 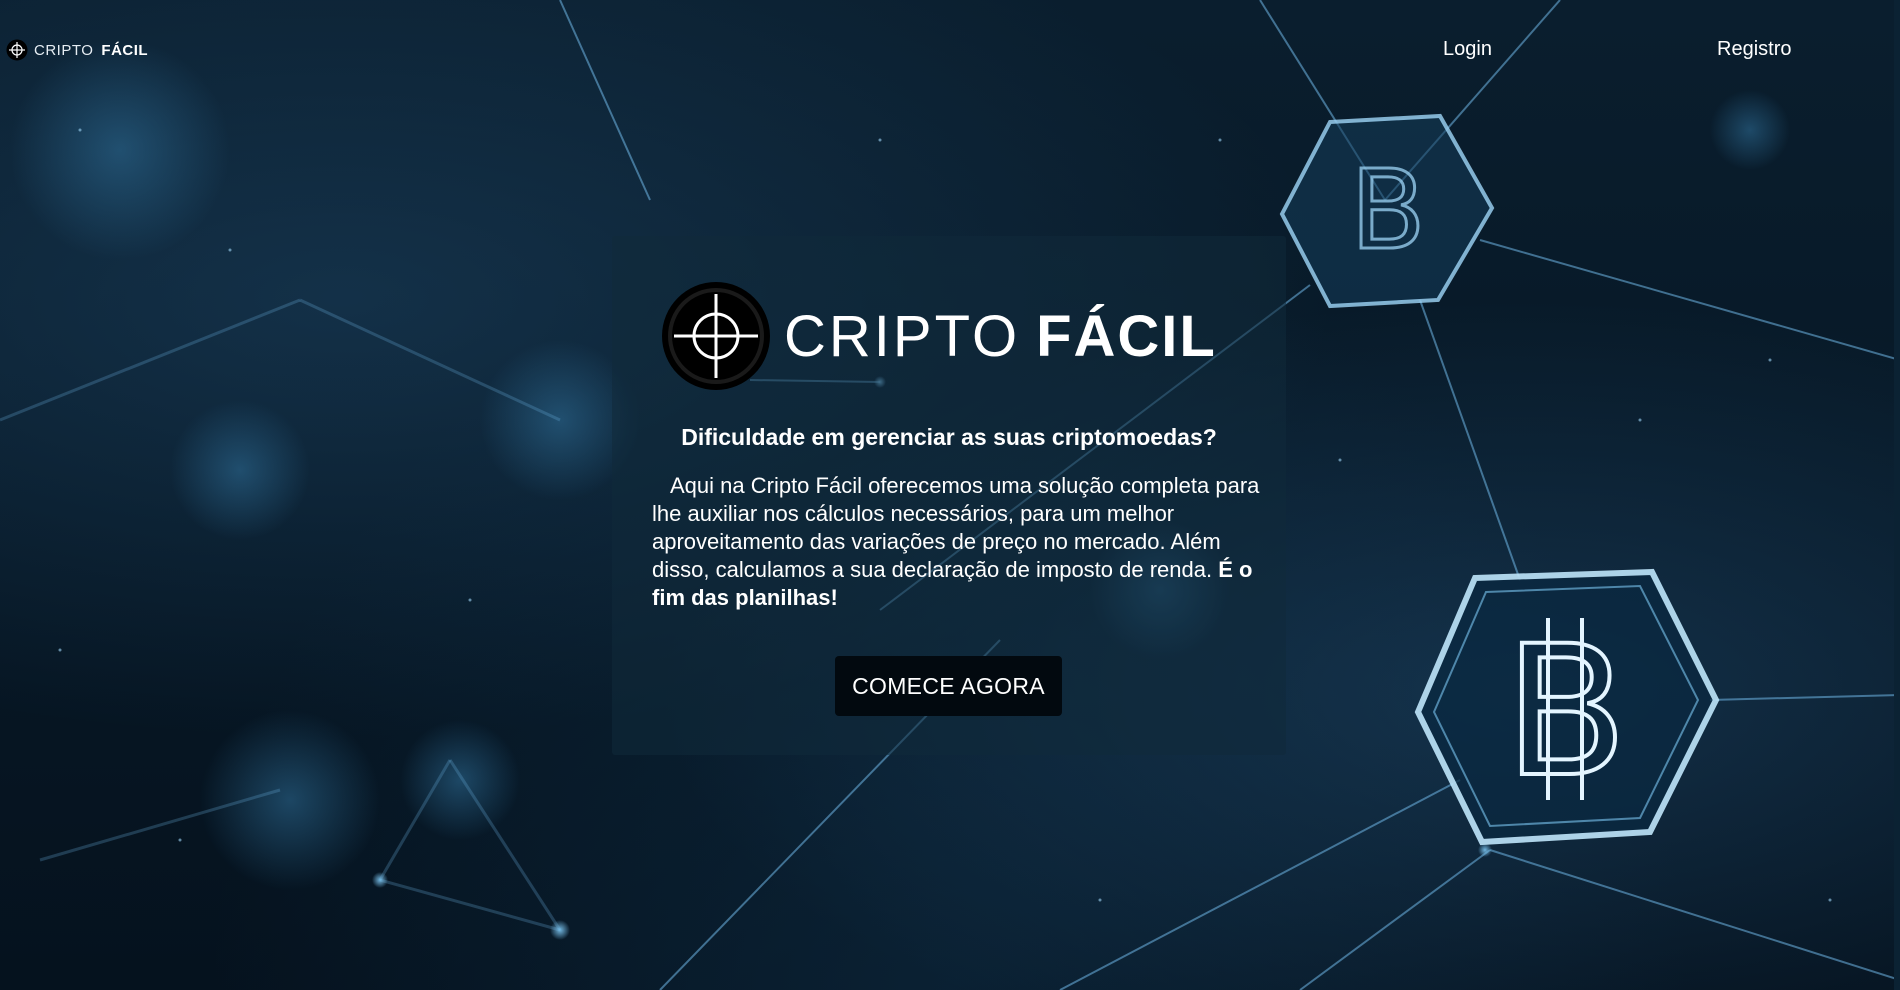 What do you see at coordinates (1754, 49) in the screenshot?
I see `register-link: Registro` at bounding box center [1754, 49].